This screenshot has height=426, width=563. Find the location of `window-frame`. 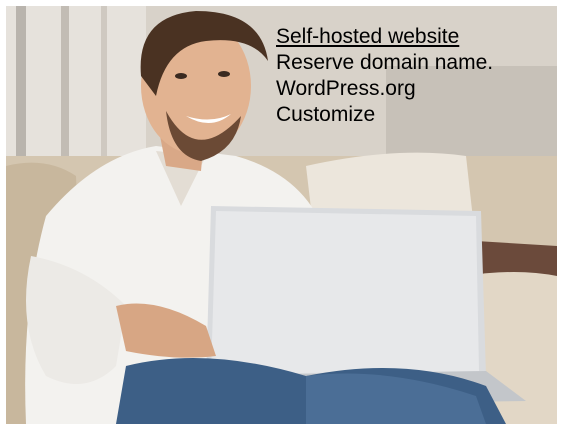

window-frame is located at coordinates (104, 91).